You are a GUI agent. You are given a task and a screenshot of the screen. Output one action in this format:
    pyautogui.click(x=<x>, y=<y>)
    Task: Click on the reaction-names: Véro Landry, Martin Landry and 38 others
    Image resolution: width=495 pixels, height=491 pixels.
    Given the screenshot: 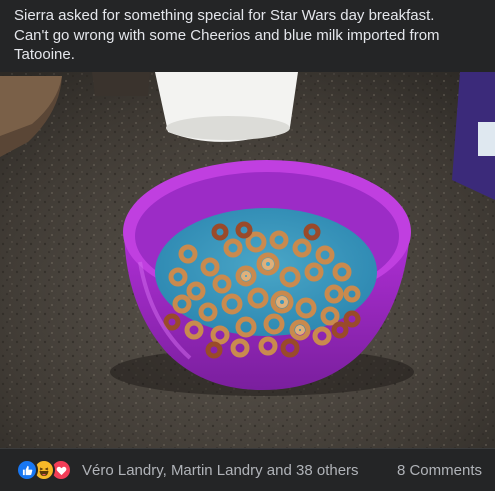 What is the action you would take?
    pyautogui.click(x=239, y=470)
    